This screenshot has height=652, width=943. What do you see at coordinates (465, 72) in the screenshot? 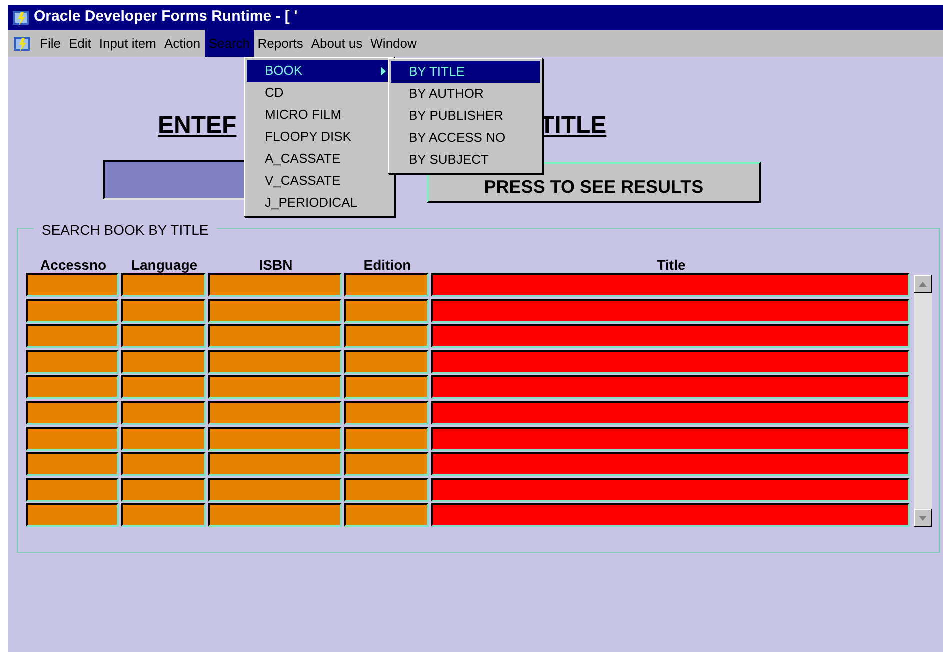
I see `menu-item: BY TITLE` at bounding box center [465, 72].